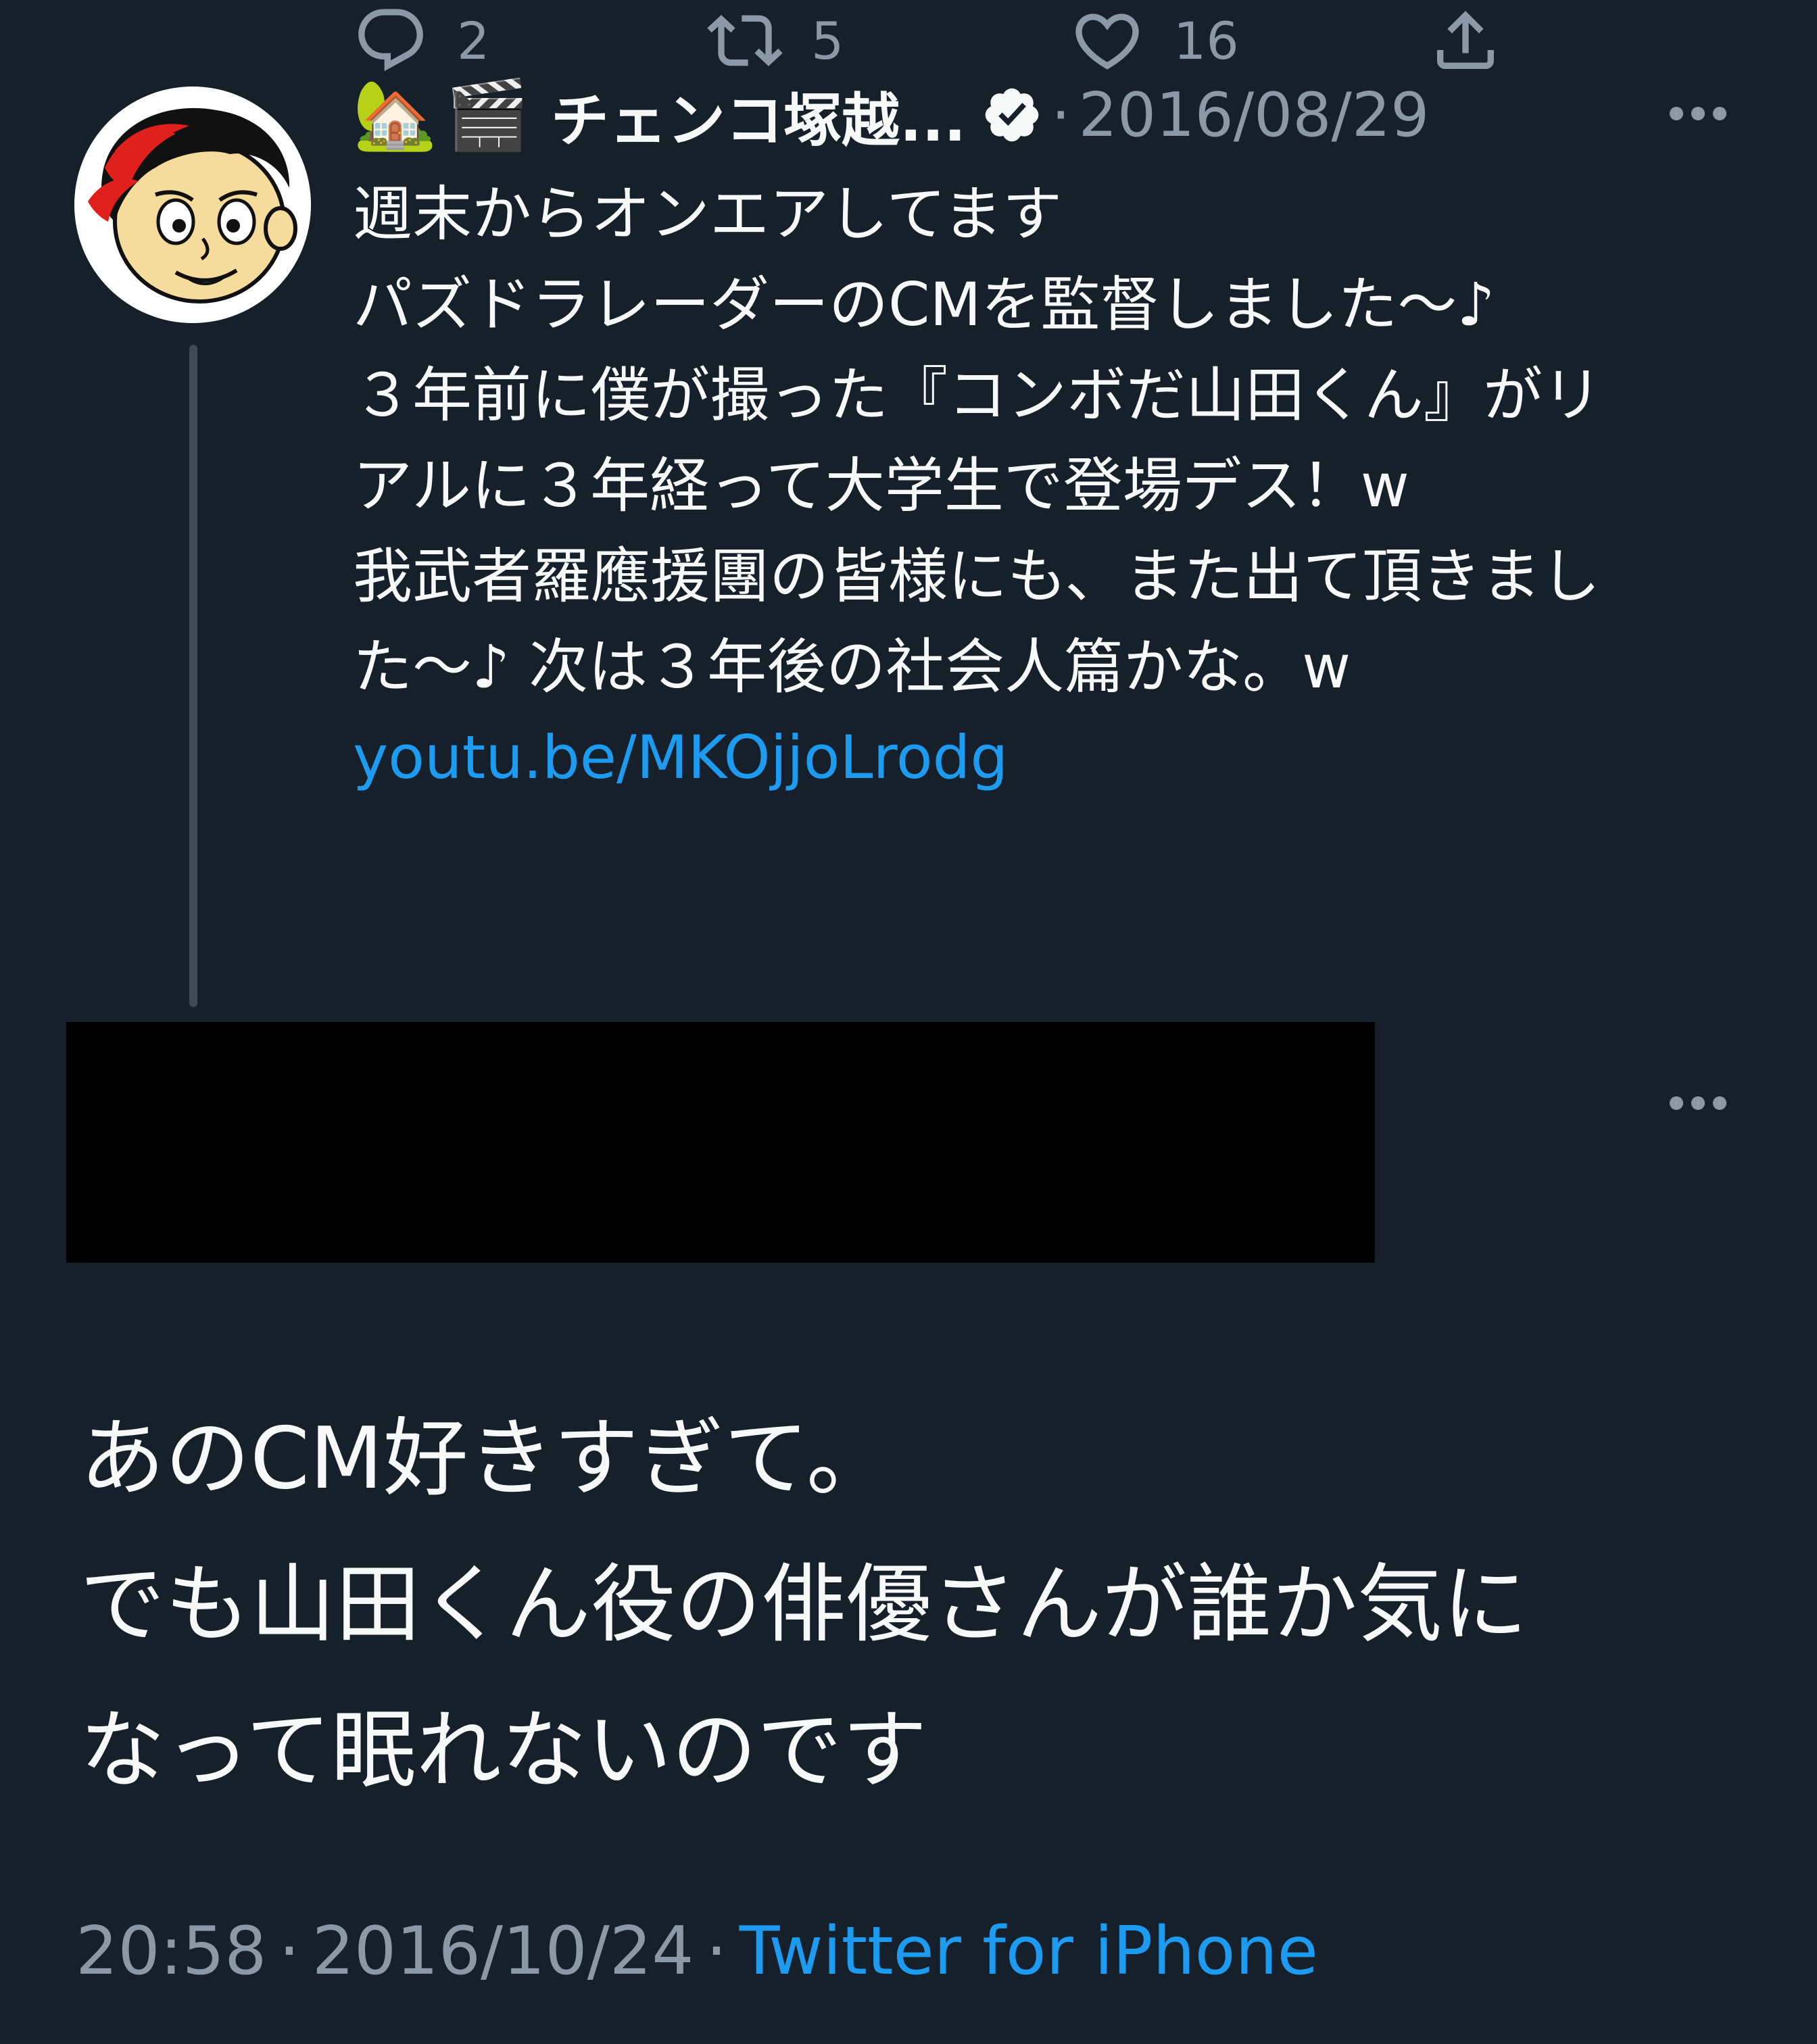 The width and height of the screenshot is (1817, 2044). Describe the element at coordinates (1107, 42) in the screenshot. I see `heart-icon` at that location.